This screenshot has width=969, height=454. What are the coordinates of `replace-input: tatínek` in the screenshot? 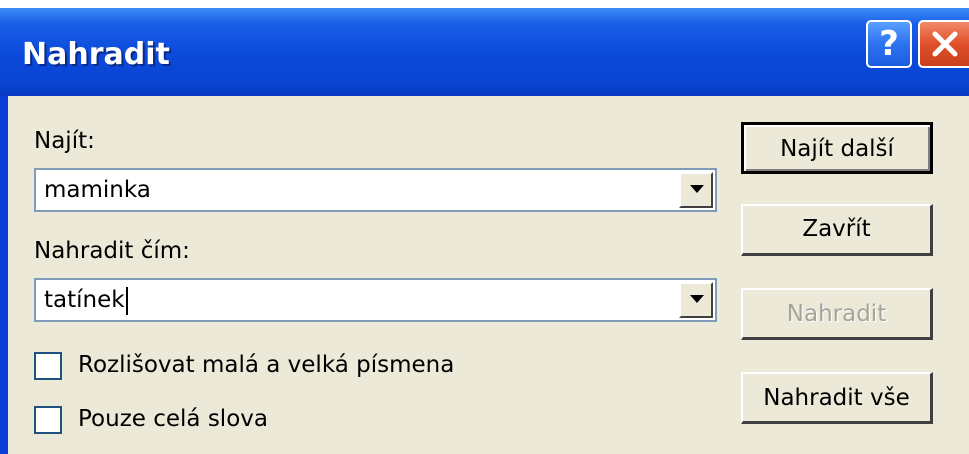 It's located at (86, 300).